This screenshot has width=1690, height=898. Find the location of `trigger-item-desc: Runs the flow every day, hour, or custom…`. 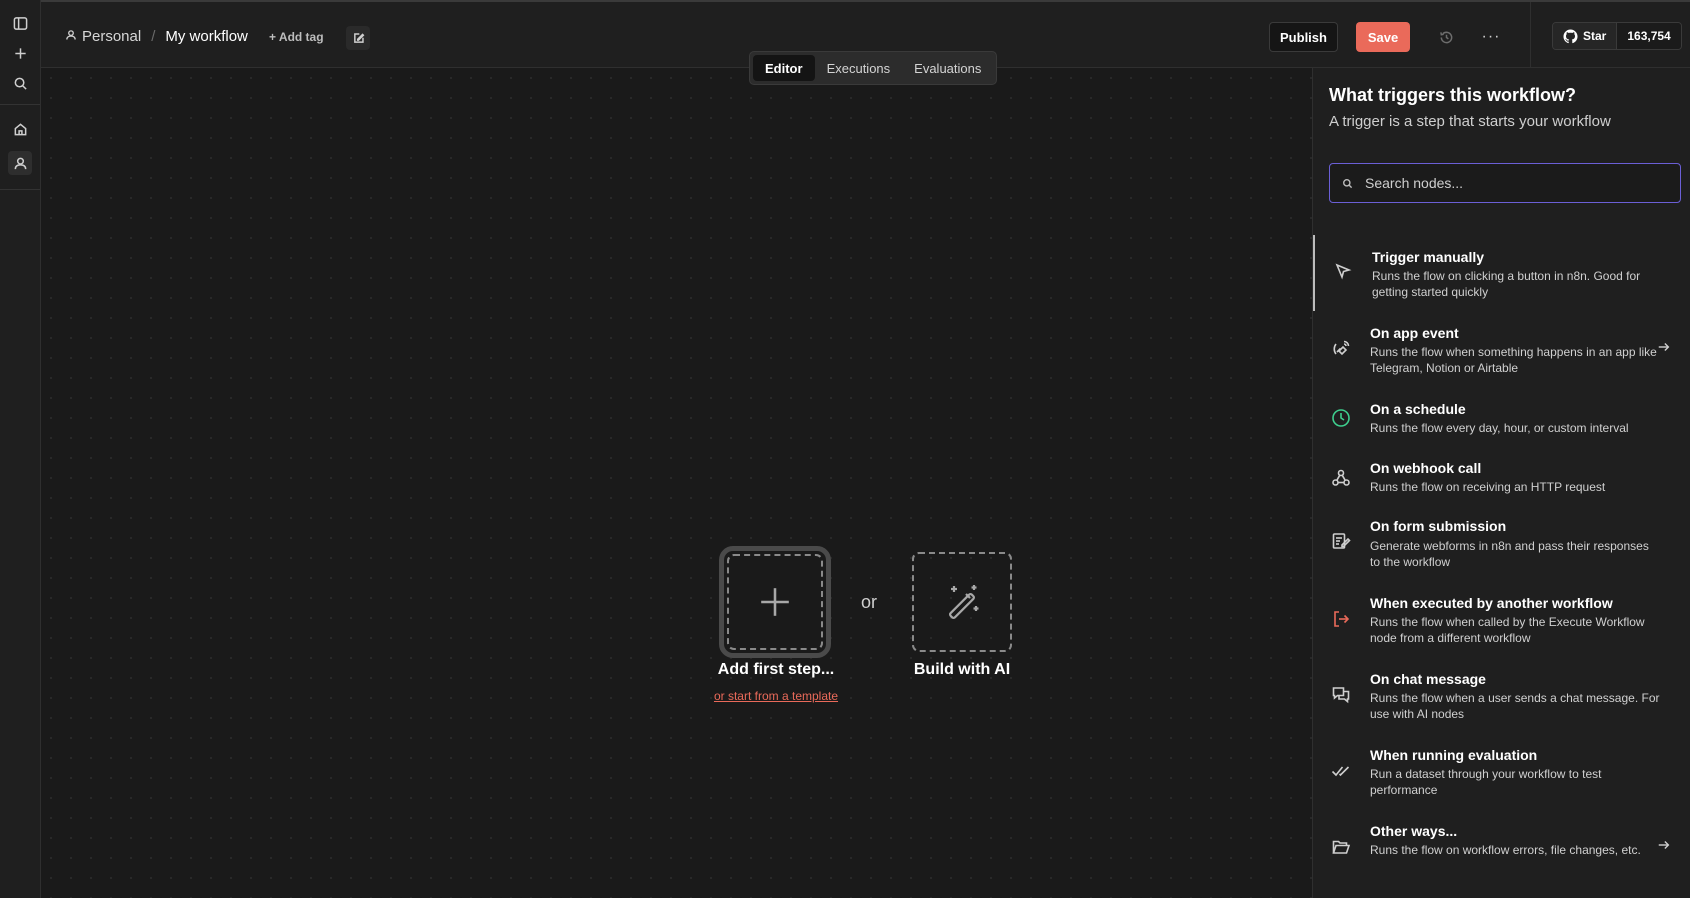

trigger-item-desc: Runs the flow every day, hour, or custom… is located at coordinates (1499, 428).